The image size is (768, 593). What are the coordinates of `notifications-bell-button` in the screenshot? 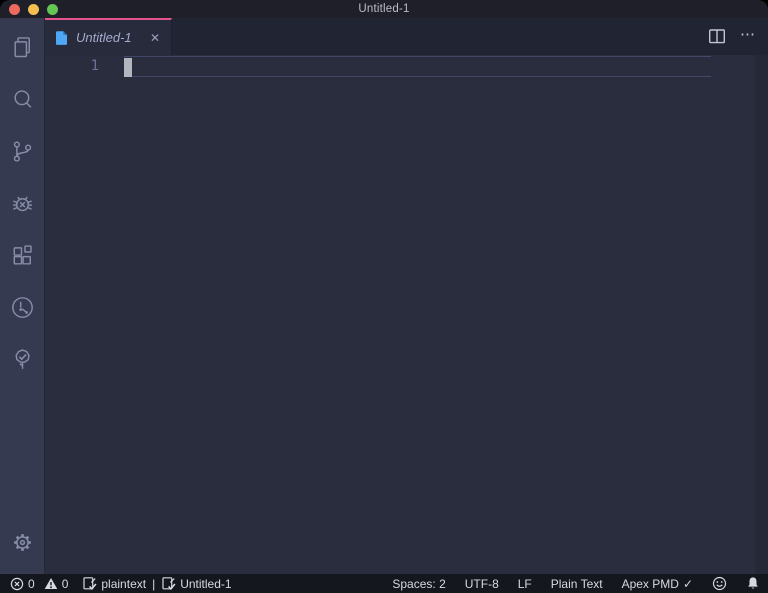 It's located at (753, 583).